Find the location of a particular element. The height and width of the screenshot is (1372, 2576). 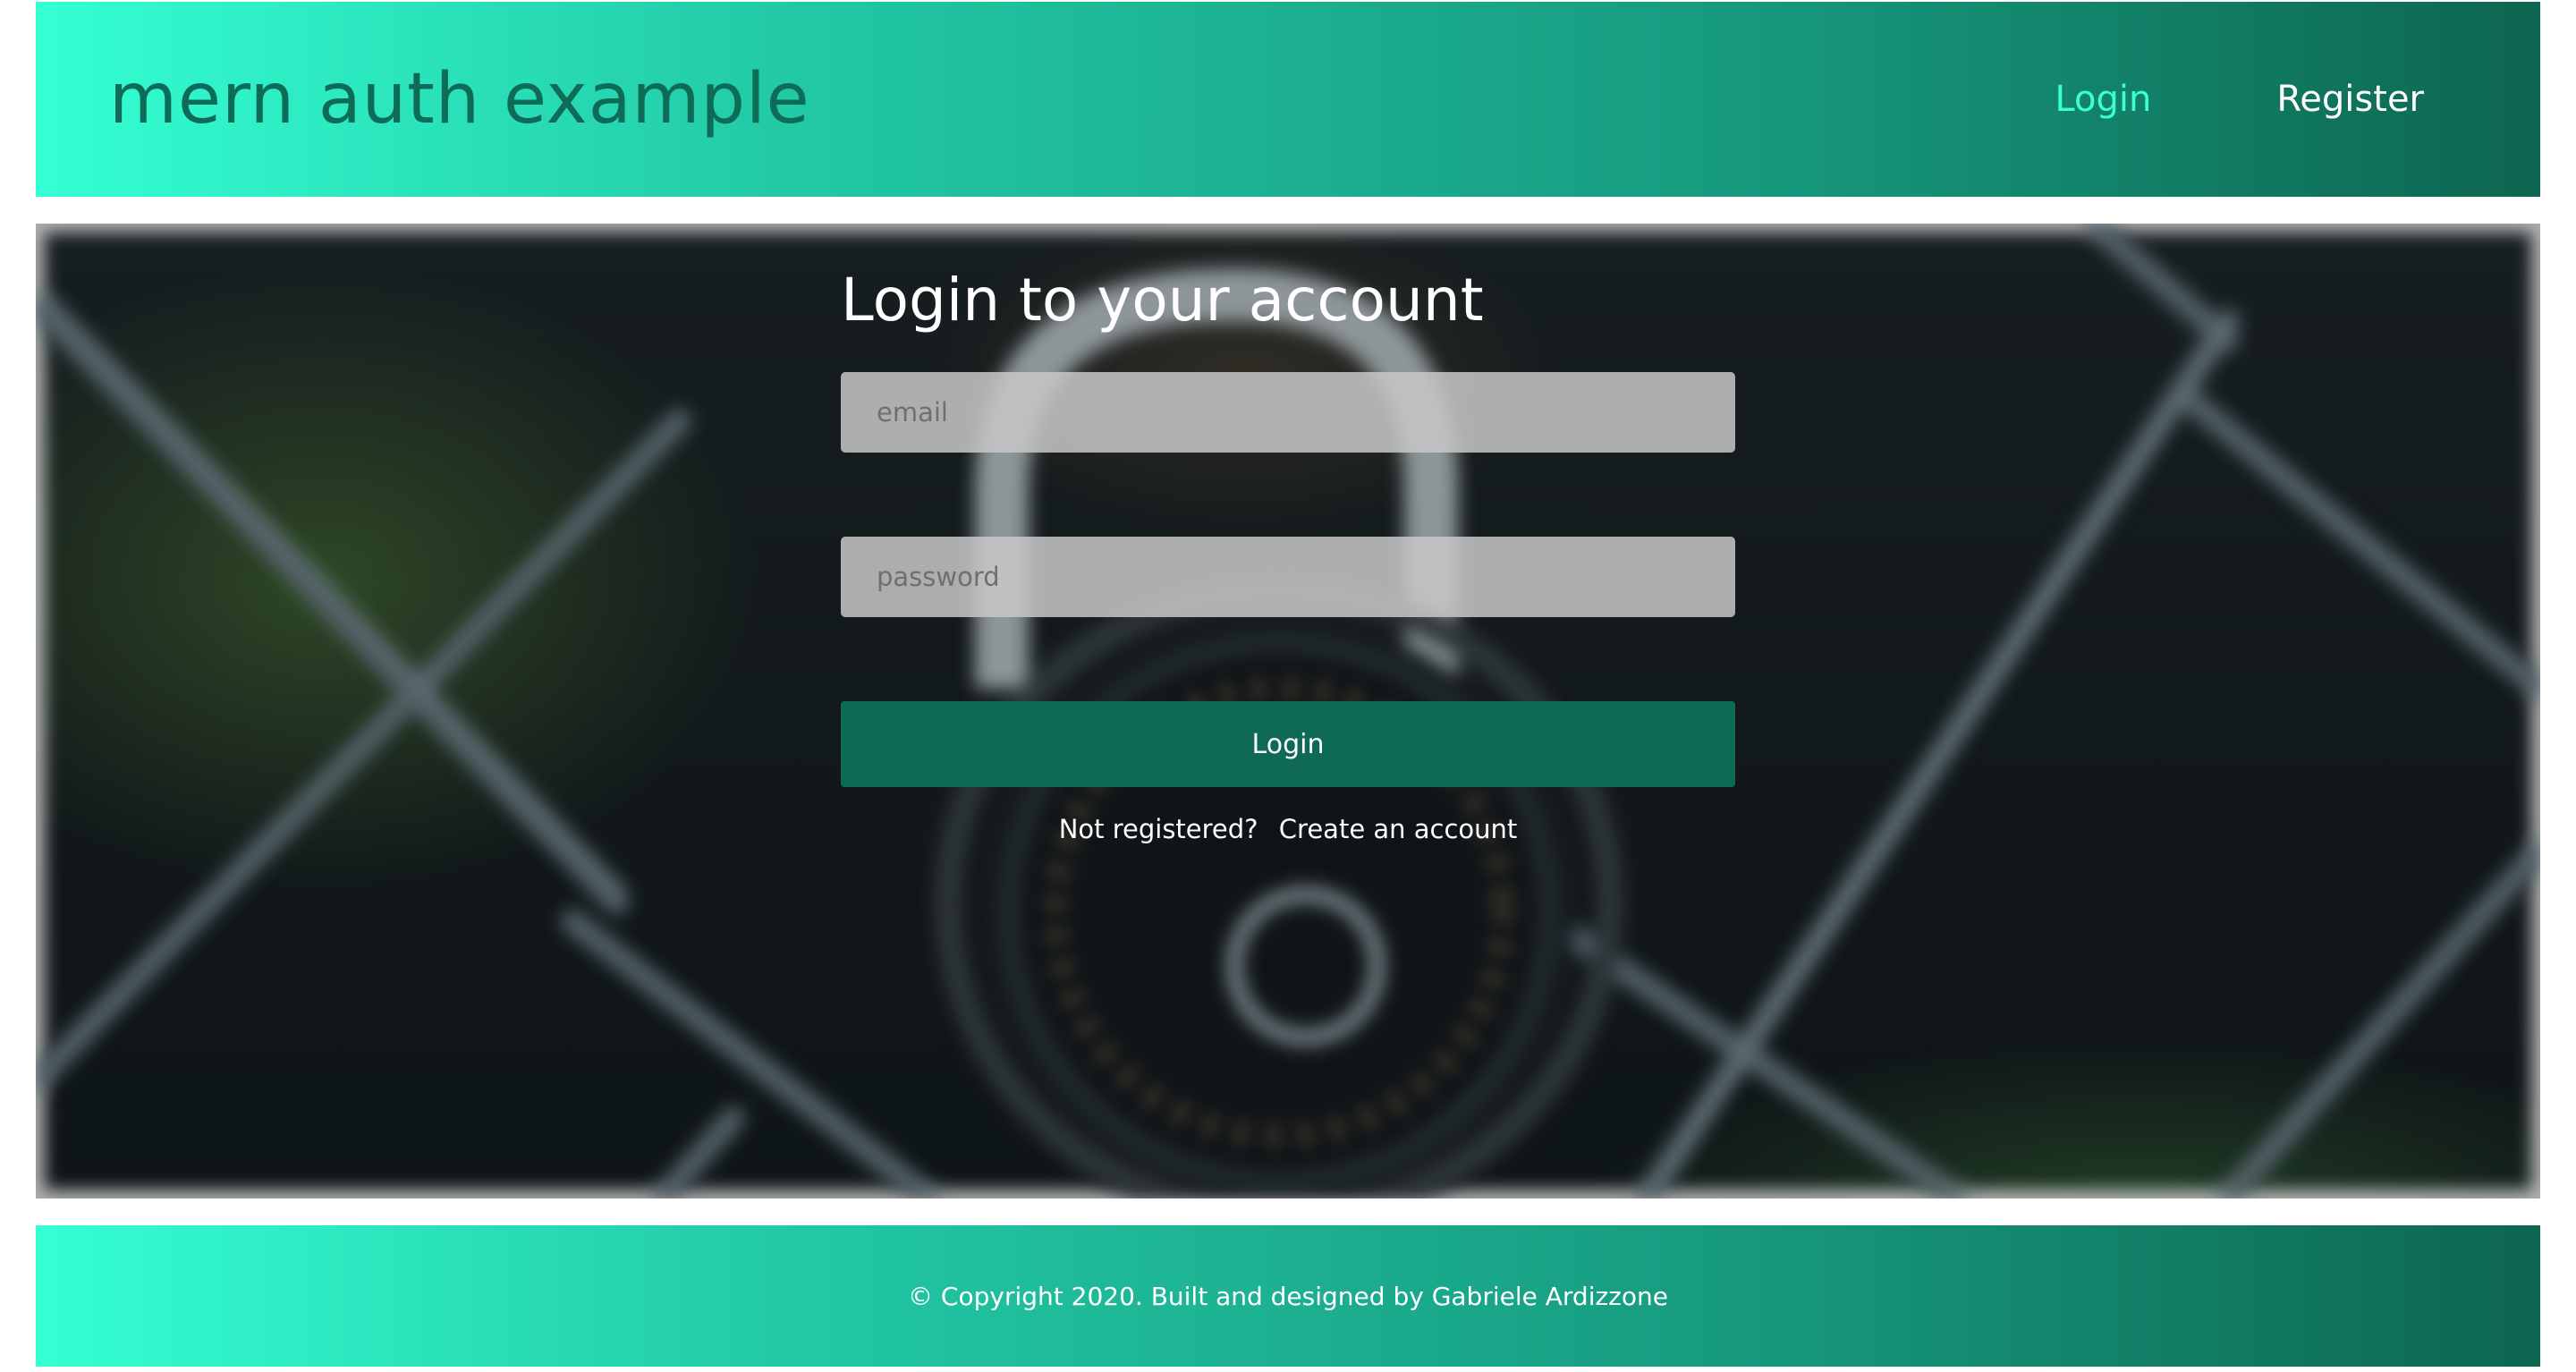

create-account-link: Create an account is located at coordinates (1398, 829).